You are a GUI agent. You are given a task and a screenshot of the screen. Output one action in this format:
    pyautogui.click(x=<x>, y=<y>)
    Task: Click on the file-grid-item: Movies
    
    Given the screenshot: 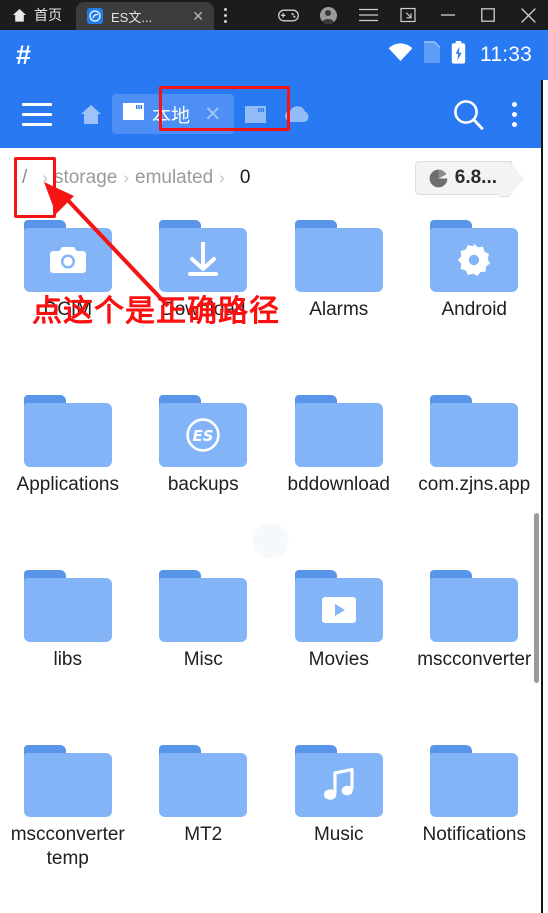 What is the action you would take?
    pyautogui.click(x=339, y=645)
    